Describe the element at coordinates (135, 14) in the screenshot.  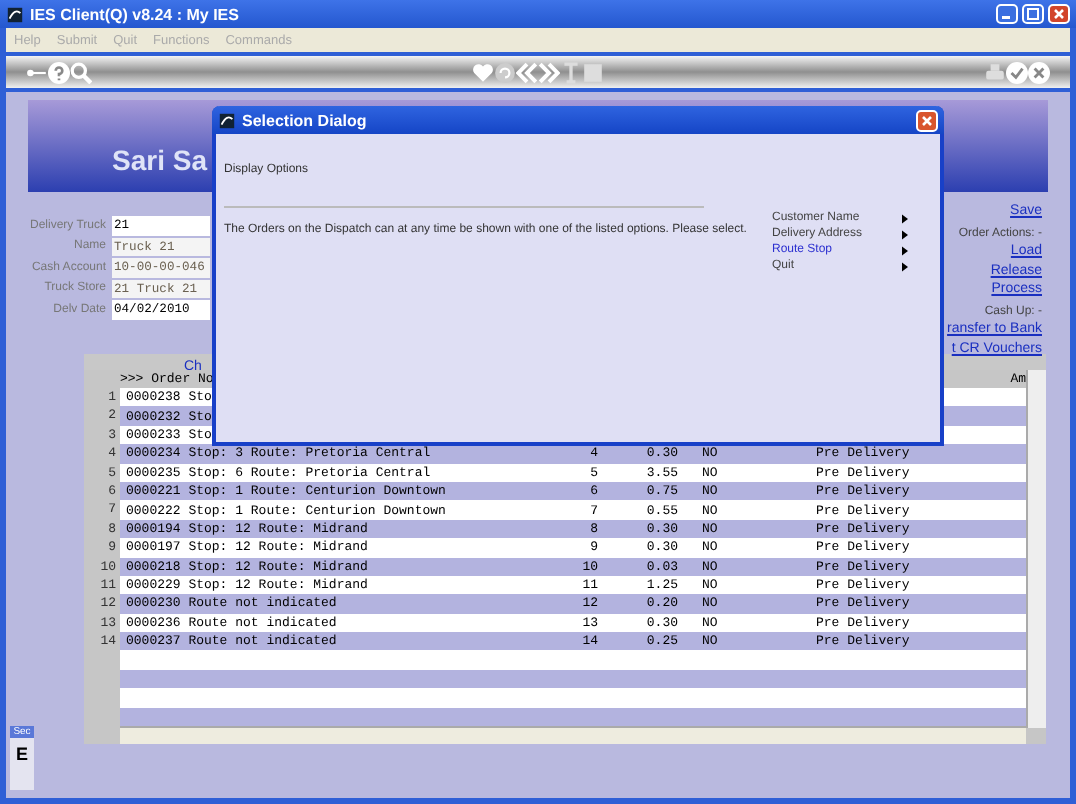
I see `window-title: IES Client(Q) v8.24 : My IES` at that location.